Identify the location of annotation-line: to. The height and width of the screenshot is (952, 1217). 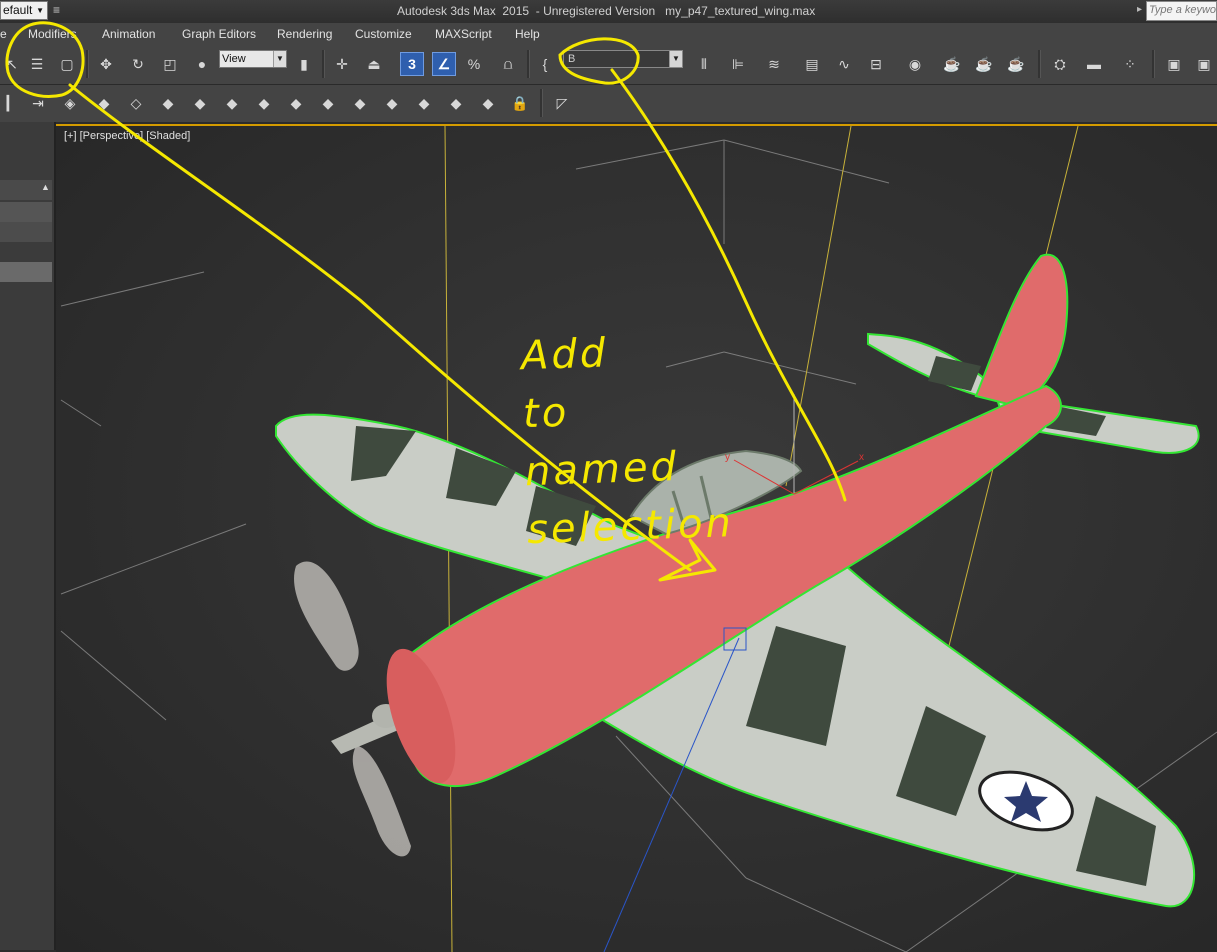
(546, 413).